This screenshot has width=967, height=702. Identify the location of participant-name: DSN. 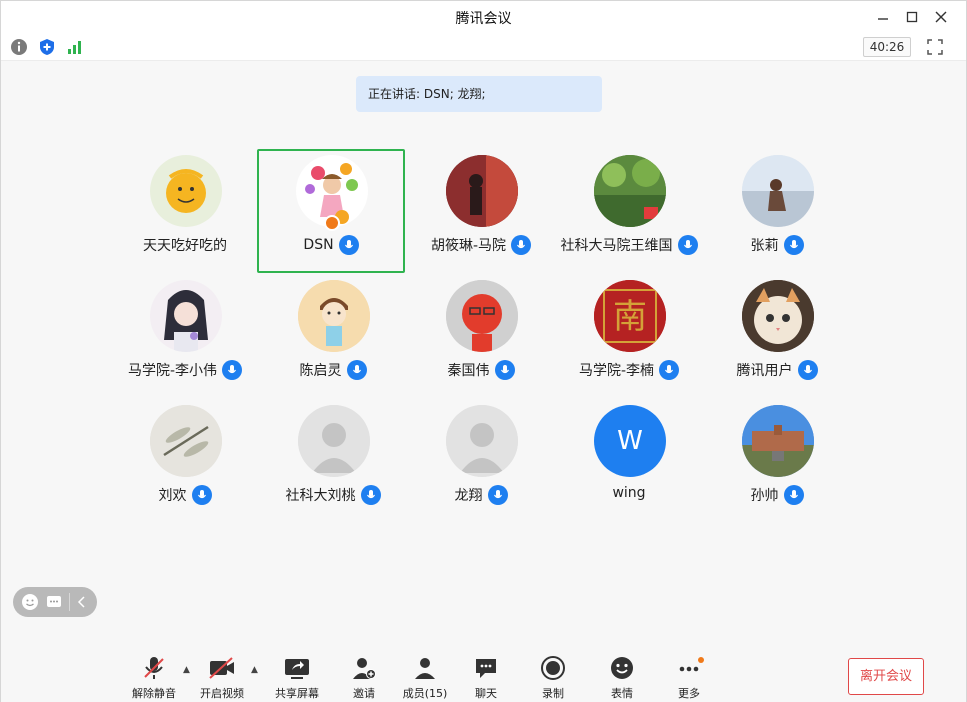
(318, 245).